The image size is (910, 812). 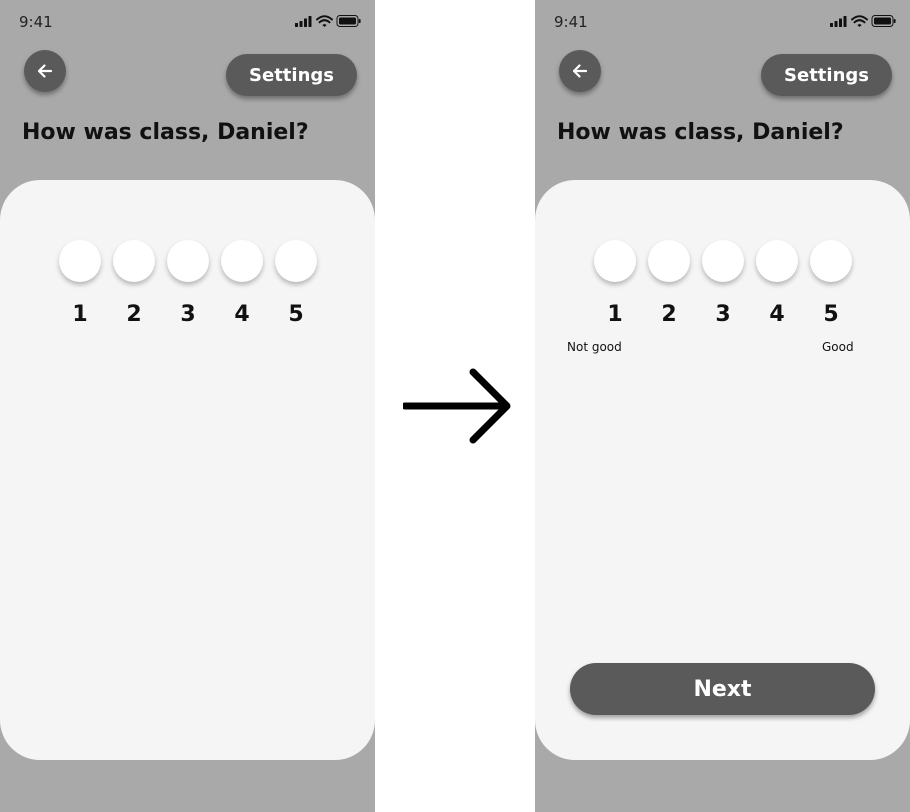 I want to click on scale-low-label: Not good, so click(x=594, y=347).